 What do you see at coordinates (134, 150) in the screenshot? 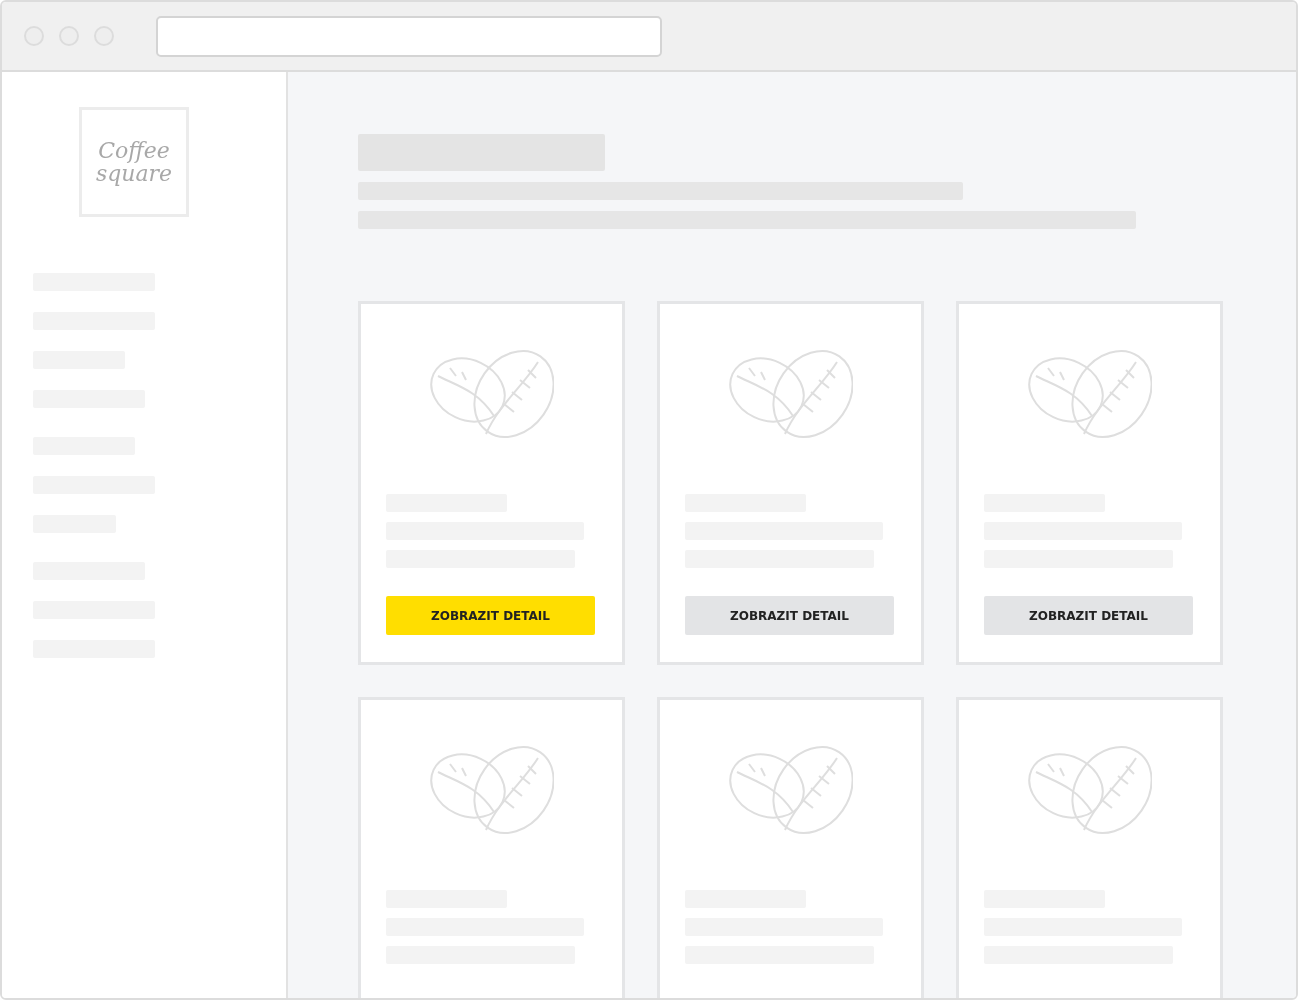
I see `logo-text: Coffee` at bounding box center [134, 150].